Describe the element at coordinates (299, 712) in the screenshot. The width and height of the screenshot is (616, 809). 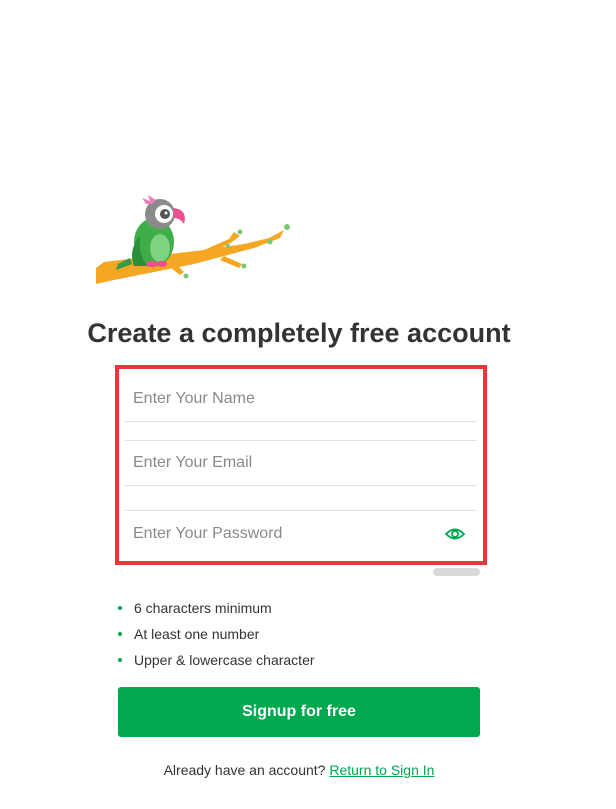
I see `signup-button: Signup for free` at that location.